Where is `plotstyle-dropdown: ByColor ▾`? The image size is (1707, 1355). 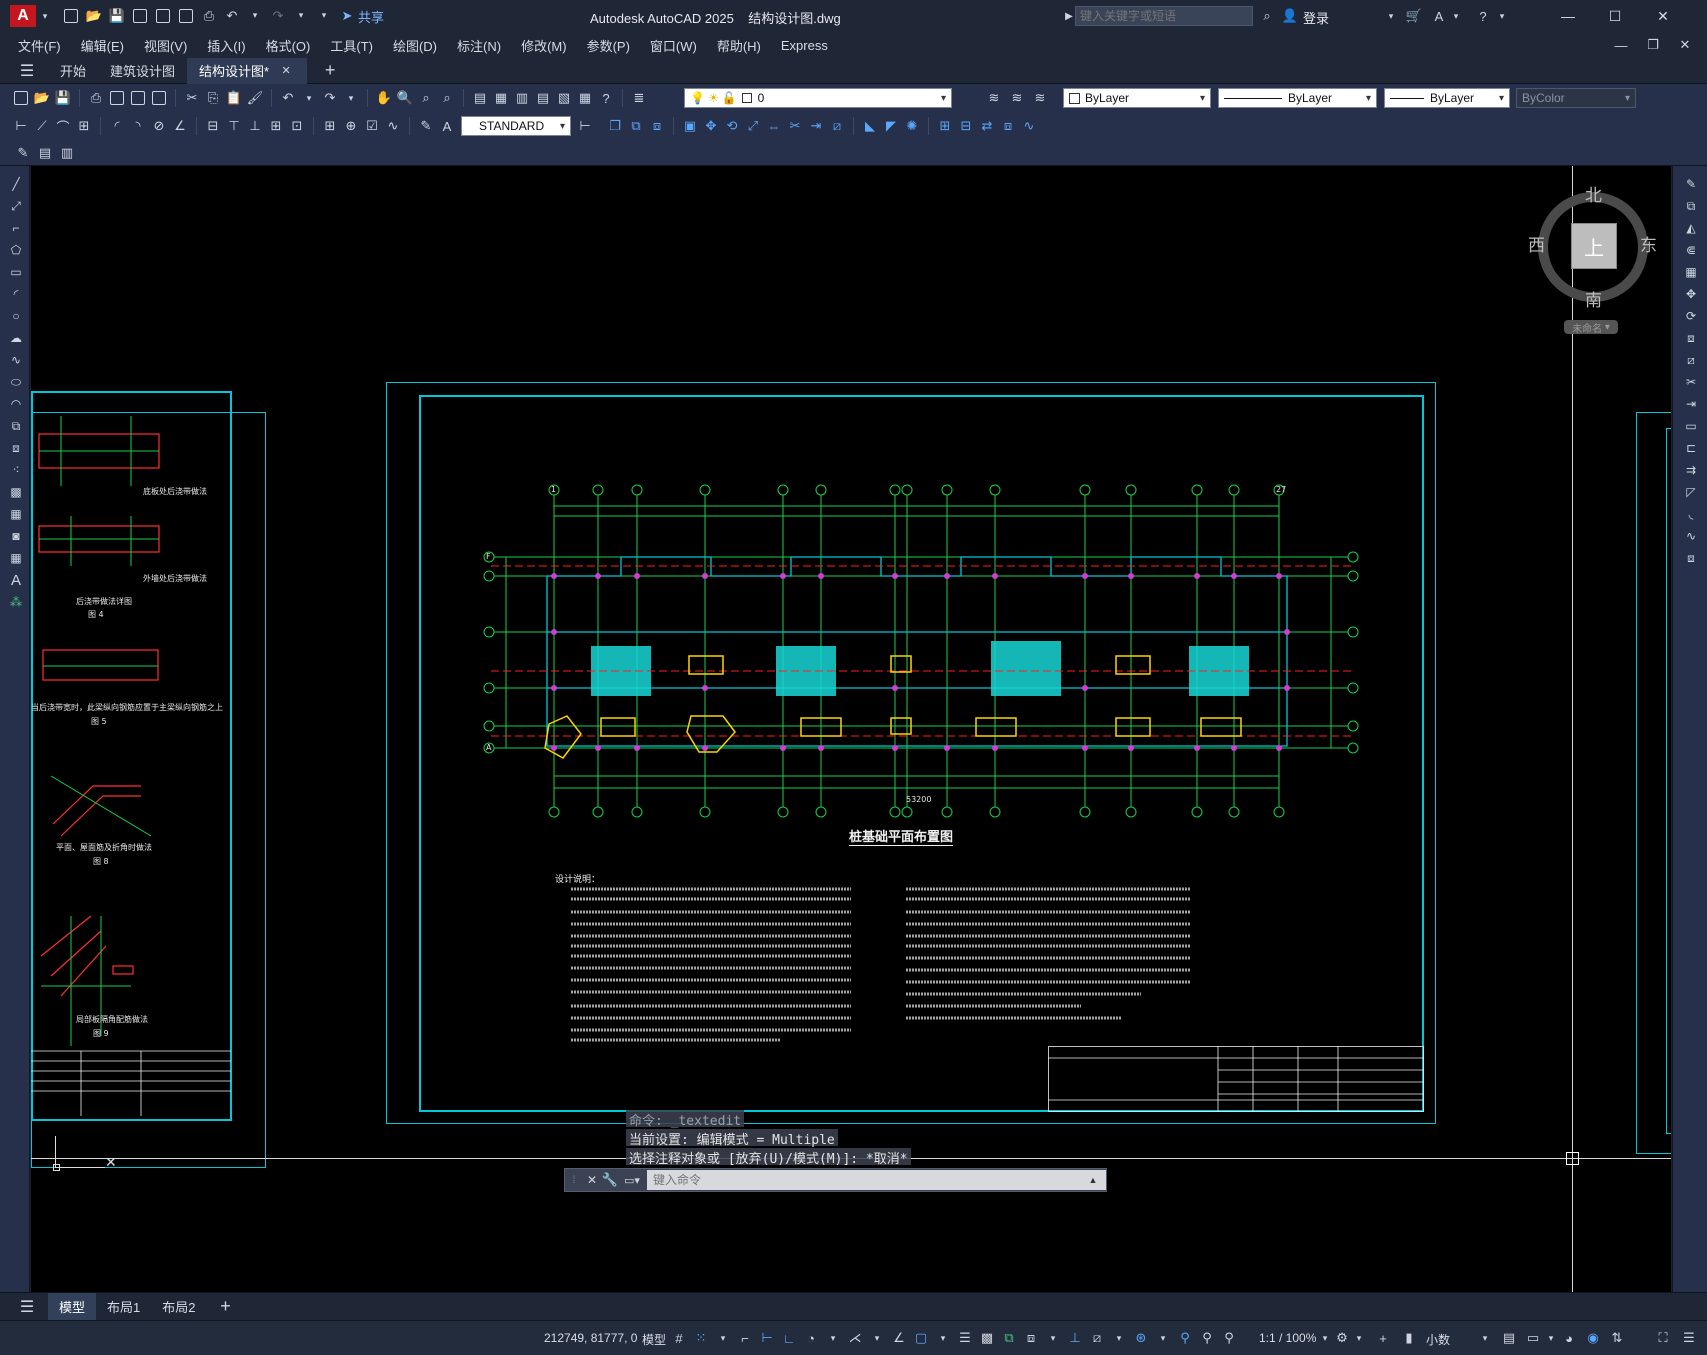
plotstyle-dropdown: ByColor ▾ is located at coordinates (1576, 98).